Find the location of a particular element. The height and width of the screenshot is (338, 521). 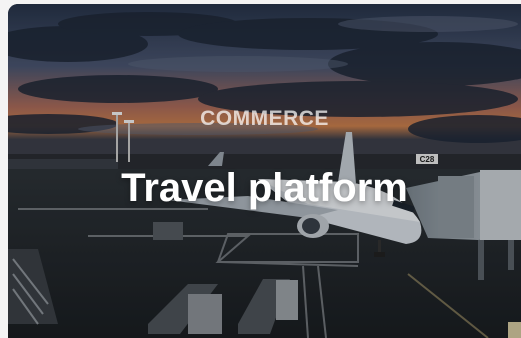

card-category-label: COMMERCE is located at coordinates (264, 118).